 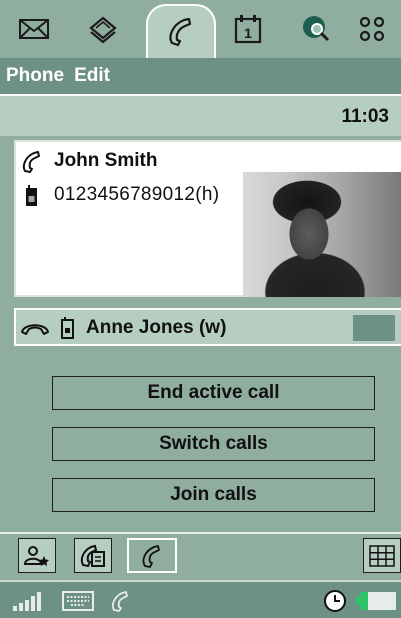 What do you see at coordinates (92, 76) in the screenshot?
I see `menu-edit: Edit` at bounding box center [92, 76].